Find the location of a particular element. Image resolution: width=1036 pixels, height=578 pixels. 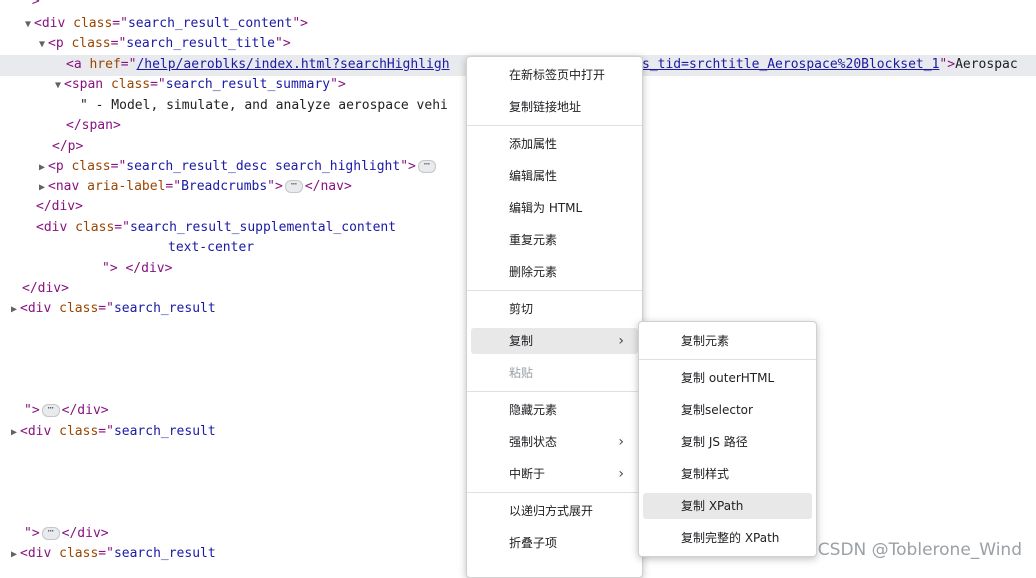

dom-line: ▼ <span class="search_result_summary"> is located at coordinates (199, 85).